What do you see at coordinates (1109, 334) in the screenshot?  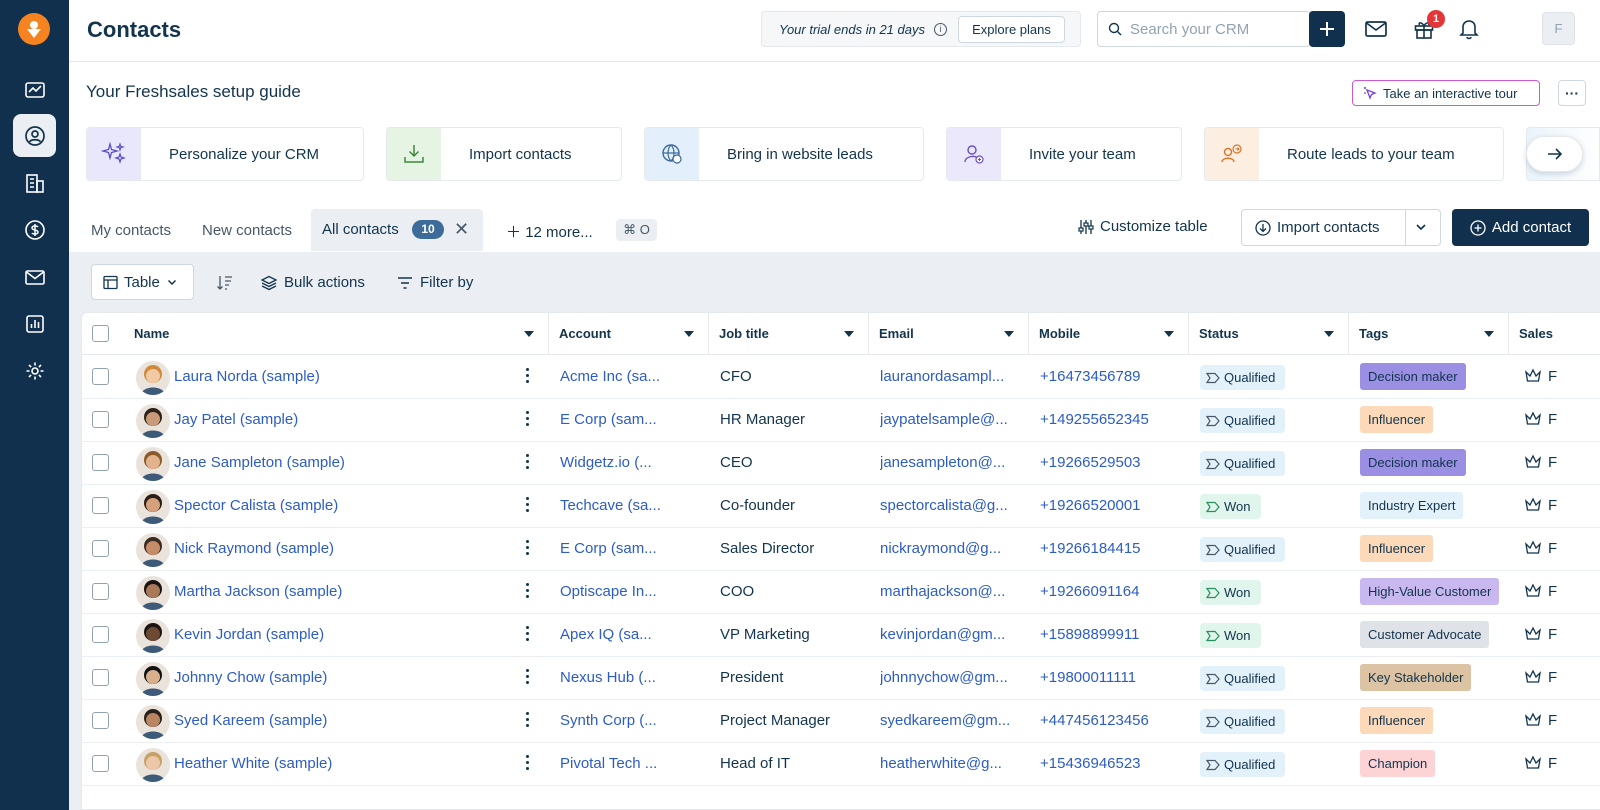 I see `column-header: Mobile` at bounding box center [1109, 334].